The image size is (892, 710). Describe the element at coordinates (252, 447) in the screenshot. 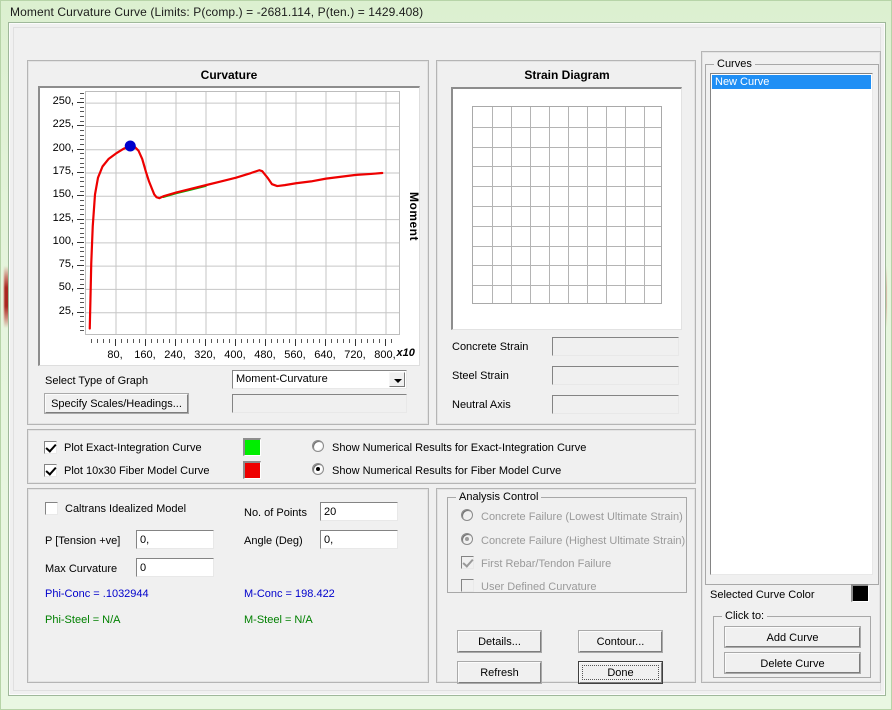

I see `exact-integration-color-swatch` at that location.